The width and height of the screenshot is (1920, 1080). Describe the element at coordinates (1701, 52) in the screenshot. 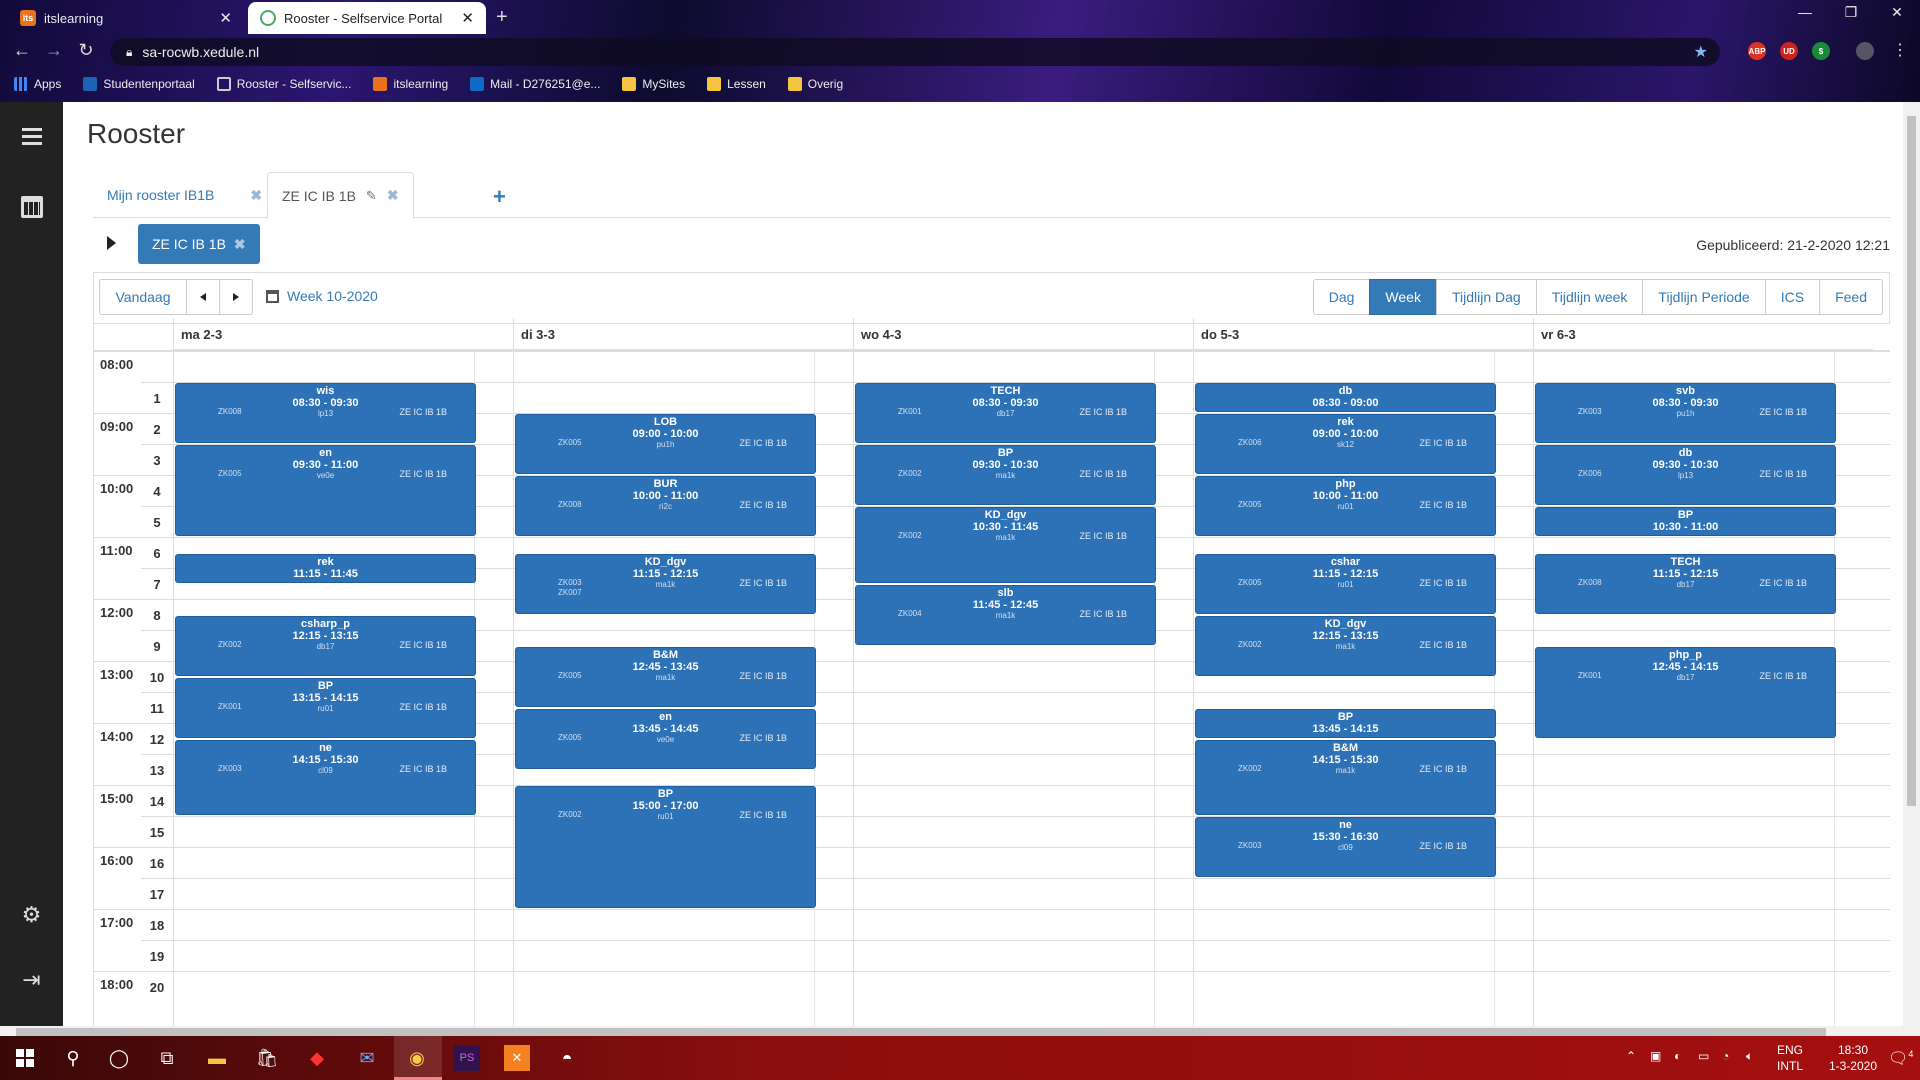

I see `bookmark-star-icon: ★` at that location.